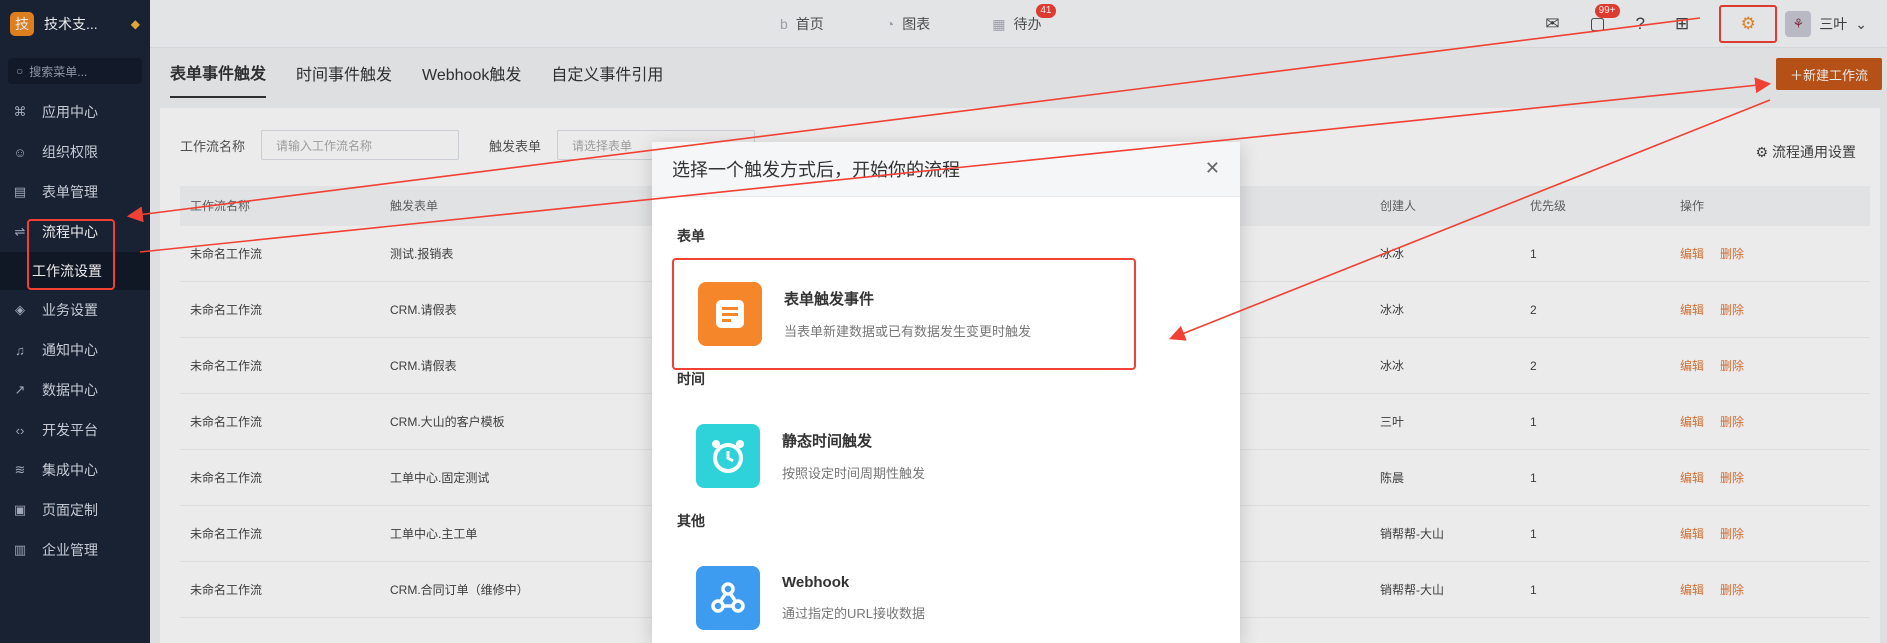 The width and height of the screenshot is (1887, 643). What do you see at coordinates (908, 331) in the screenshot?
I see `option-desc: 当表单新建数据或已有数据发生变更时触发` at bounding box center [908, 331].